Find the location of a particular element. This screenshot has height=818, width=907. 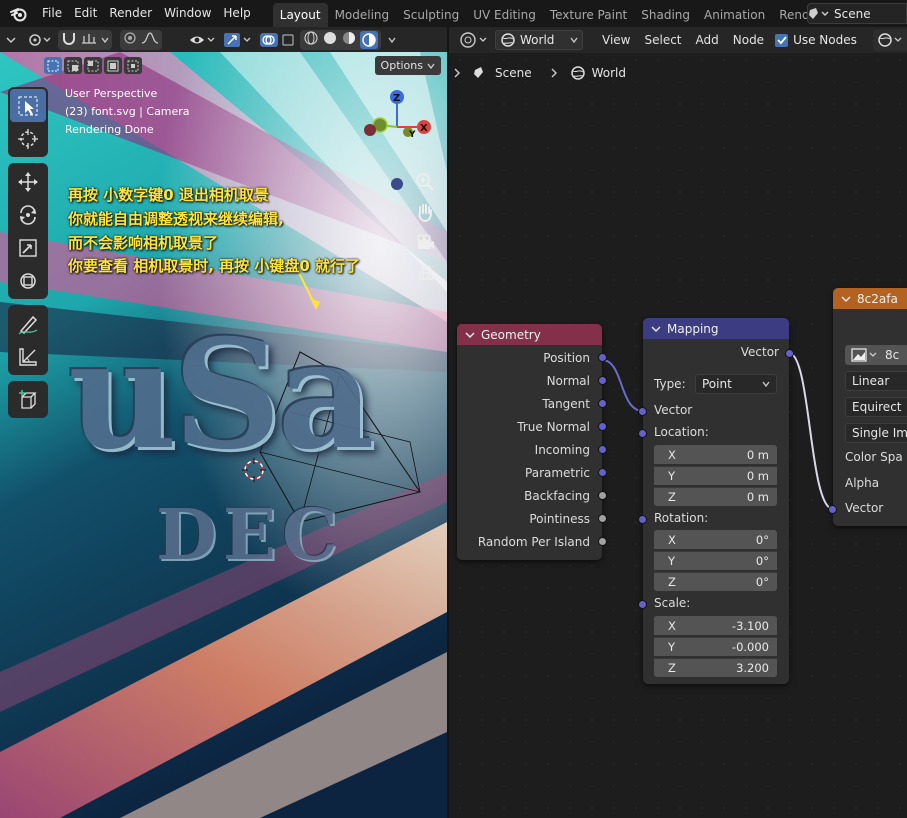

visibility-eye-icon is located at coordinates (203, 40).